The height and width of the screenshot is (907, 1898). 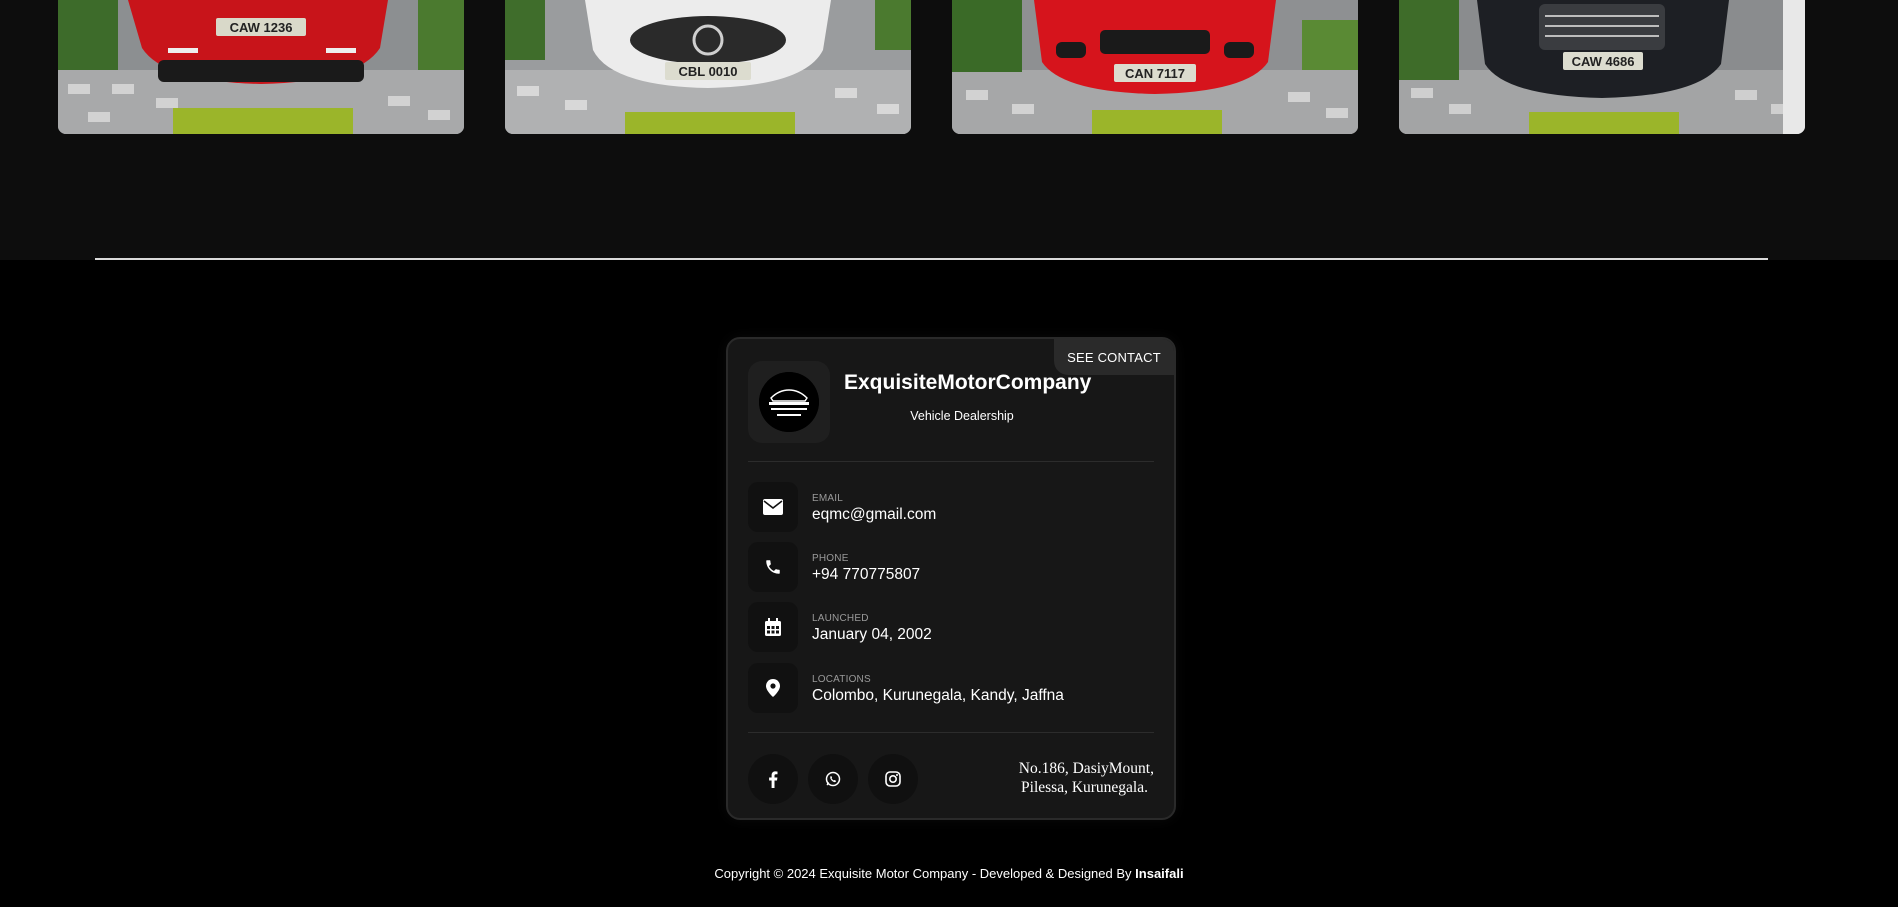 I want to click on whatsapp-icon, so click(x=833, y=779).